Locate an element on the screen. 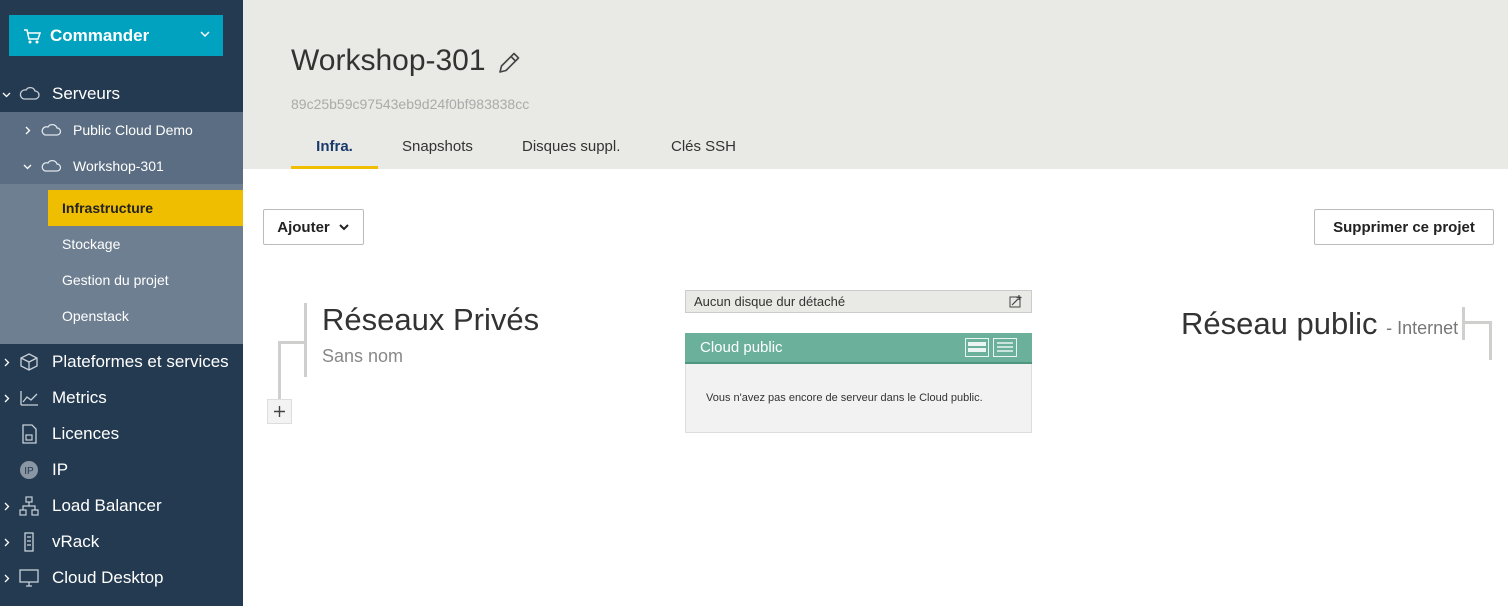  edit-pencil-icon is located at coordinates (509, 63).